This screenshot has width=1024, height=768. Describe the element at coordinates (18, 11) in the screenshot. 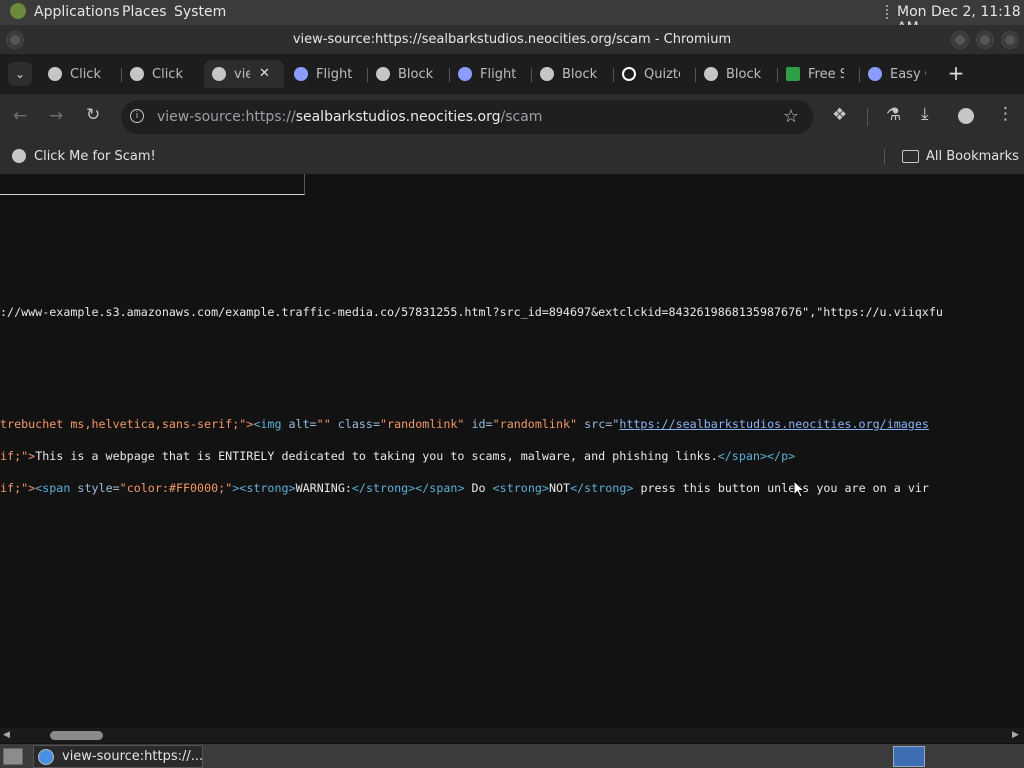

I see `distro-logo-icon` at that location.